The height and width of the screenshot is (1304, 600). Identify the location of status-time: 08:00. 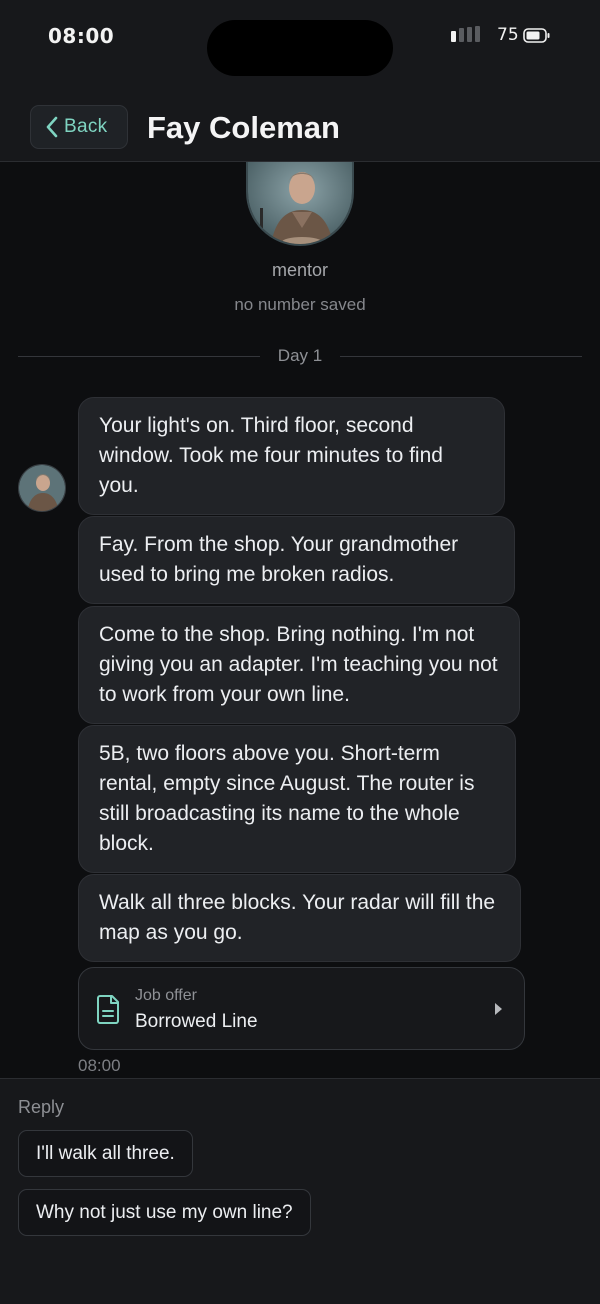
(81, 36).